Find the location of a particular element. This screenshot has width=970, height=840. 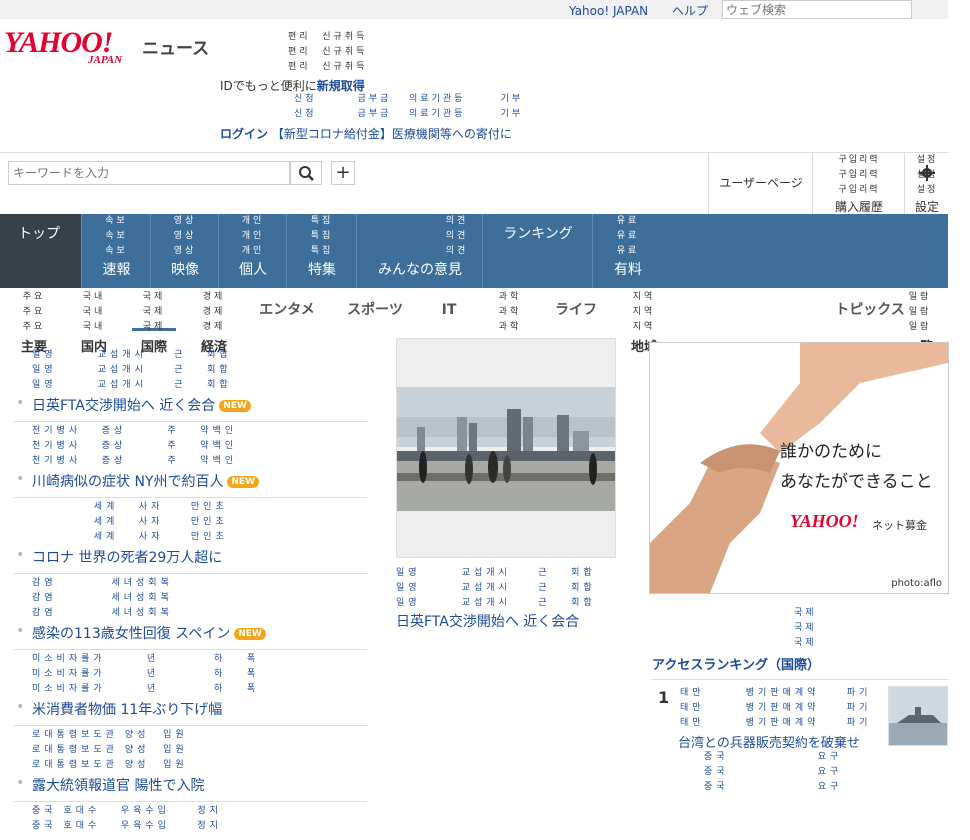

nav-label: 個人 is located at coordinates (253, 270).